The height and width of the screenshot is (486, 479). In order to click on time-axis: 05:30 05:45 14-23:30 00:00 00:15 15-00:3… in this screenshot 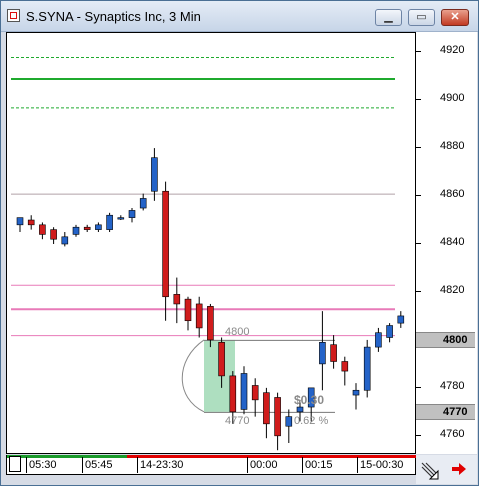, I will do `click(211, 465)`.